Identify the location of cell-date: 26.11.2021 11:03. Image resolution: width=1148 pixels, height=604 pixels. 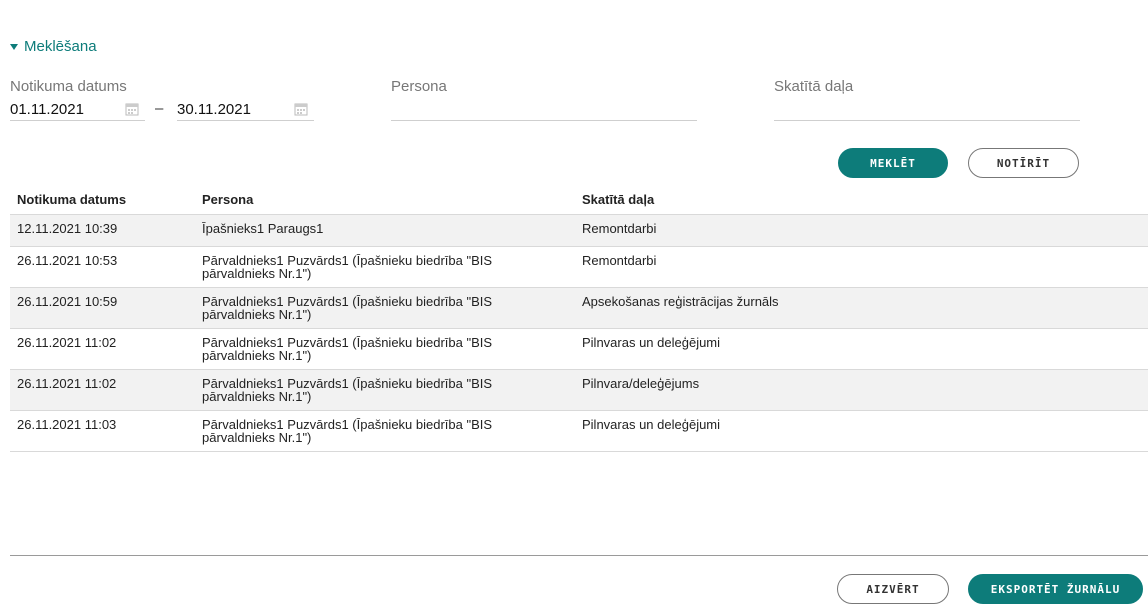
(102, 431).